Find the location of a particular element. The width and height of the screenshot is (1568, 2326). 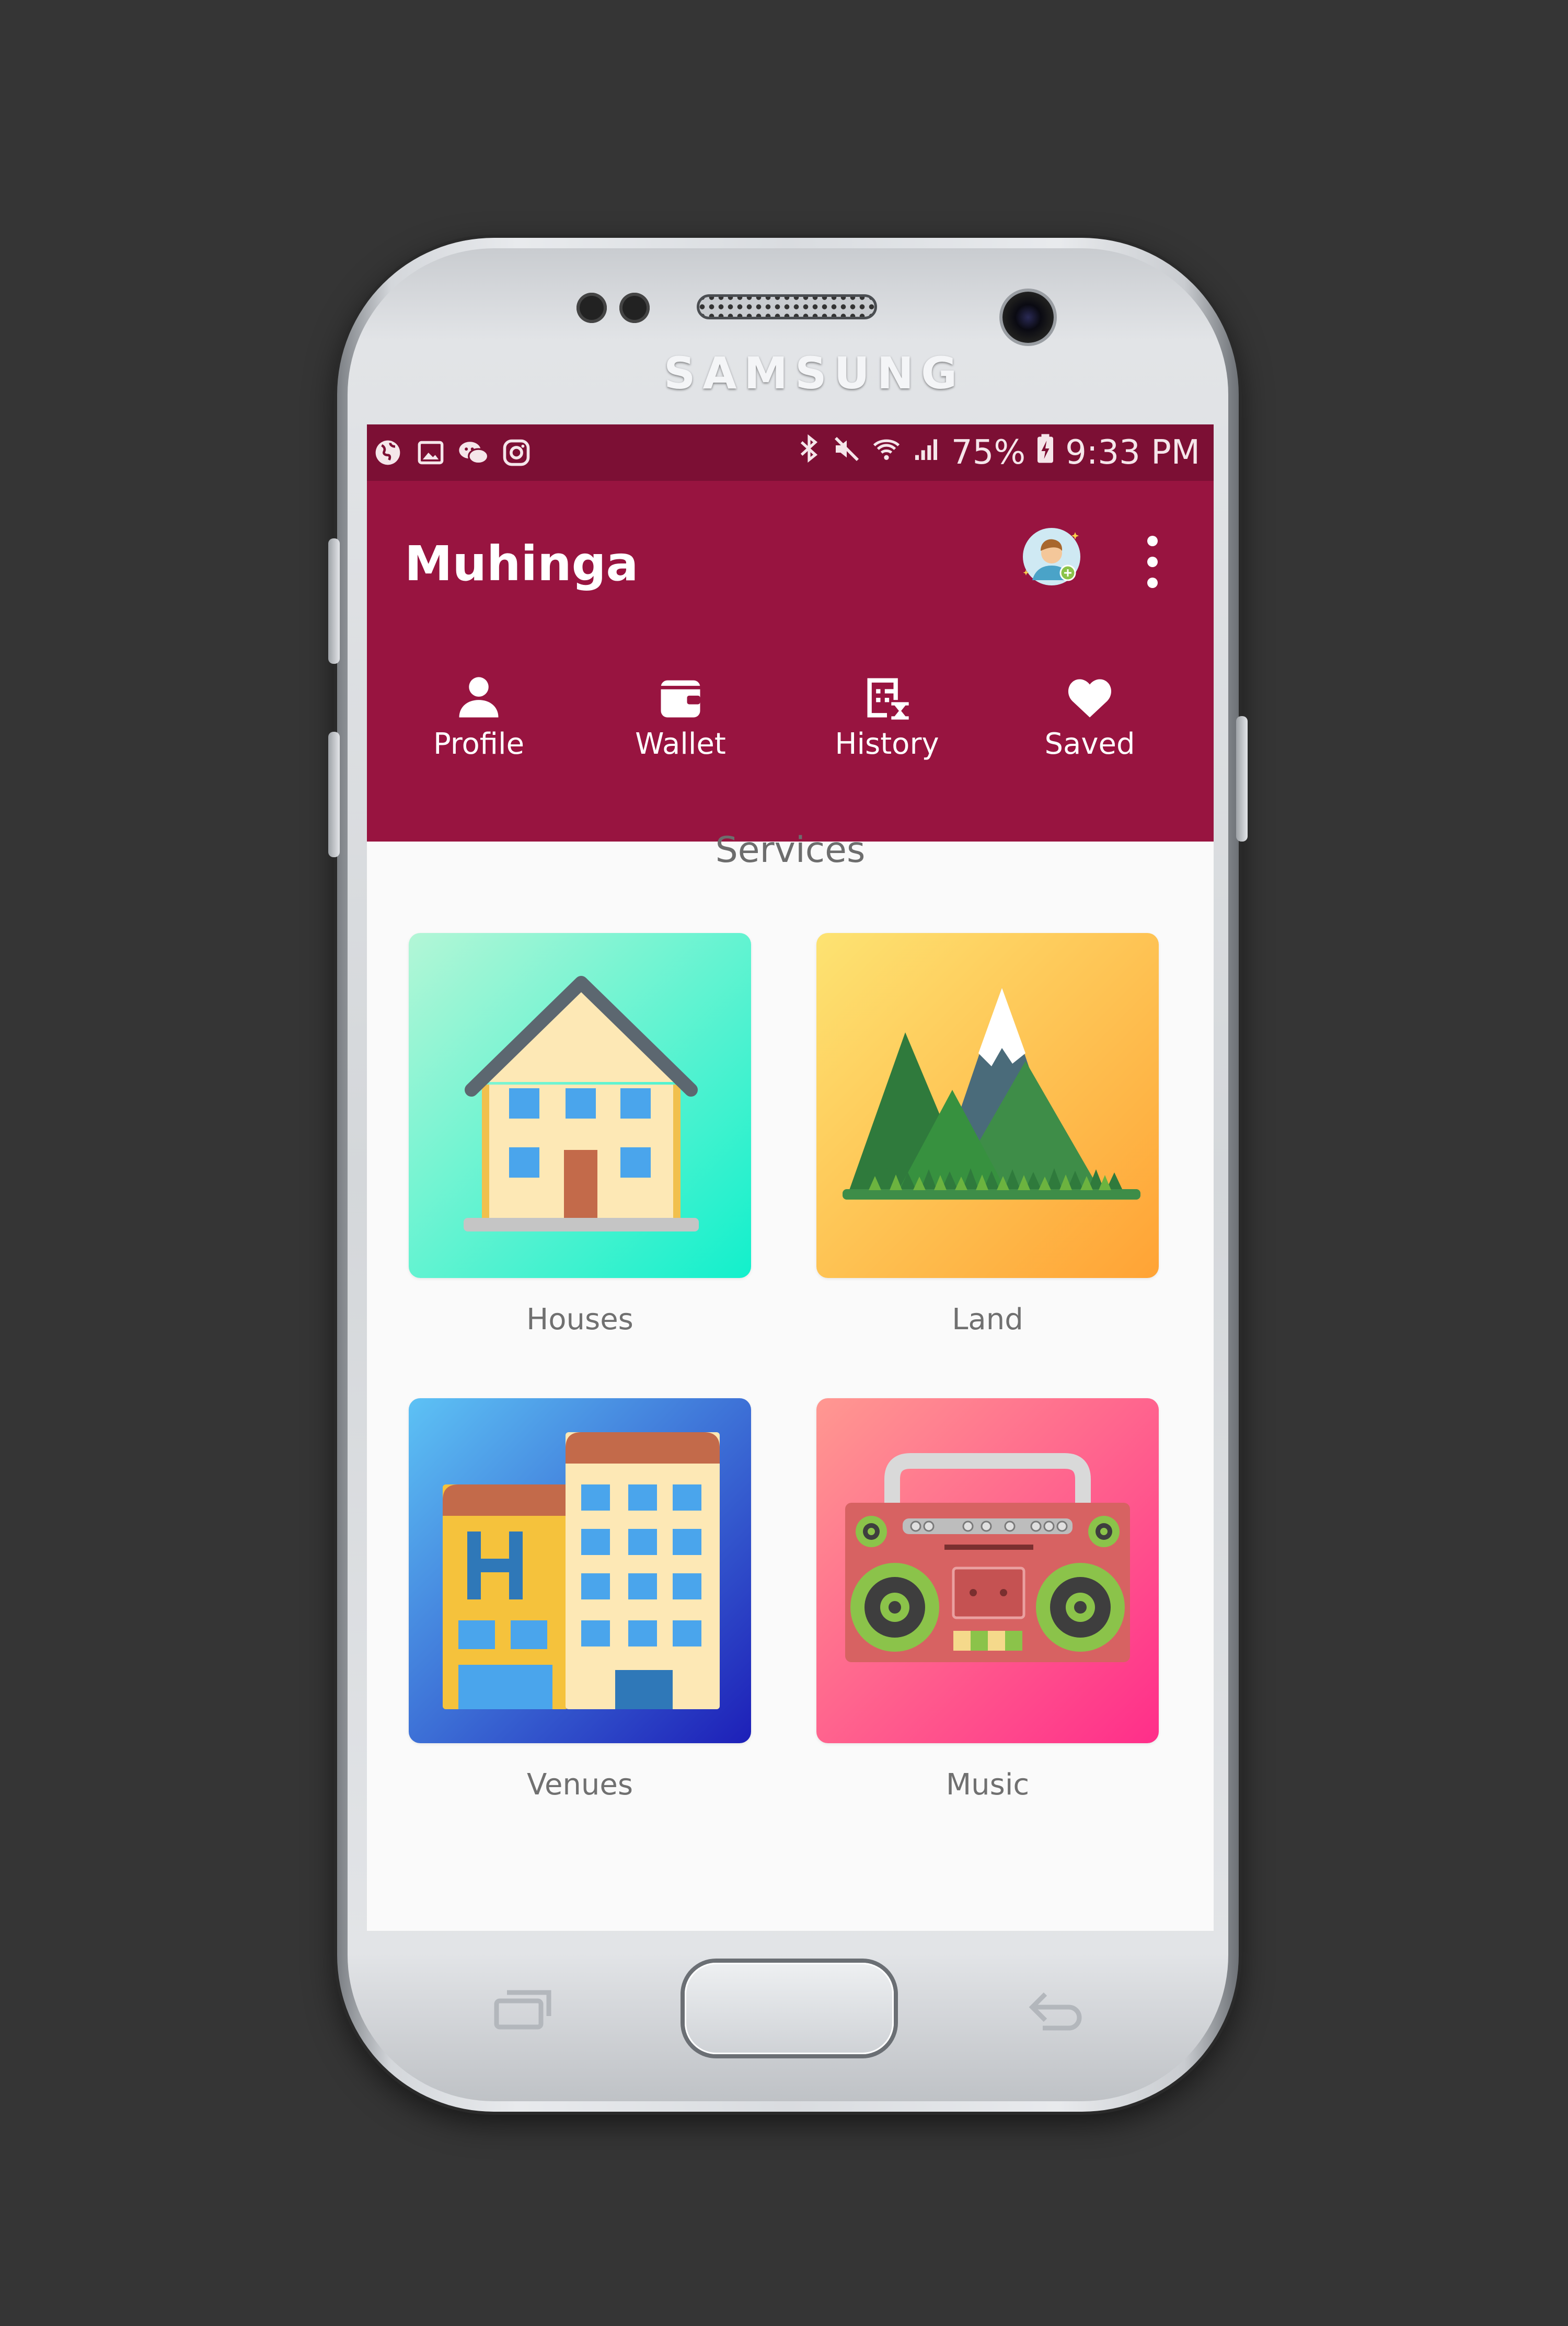

back-icon is located at coordinates (1055, 2011).